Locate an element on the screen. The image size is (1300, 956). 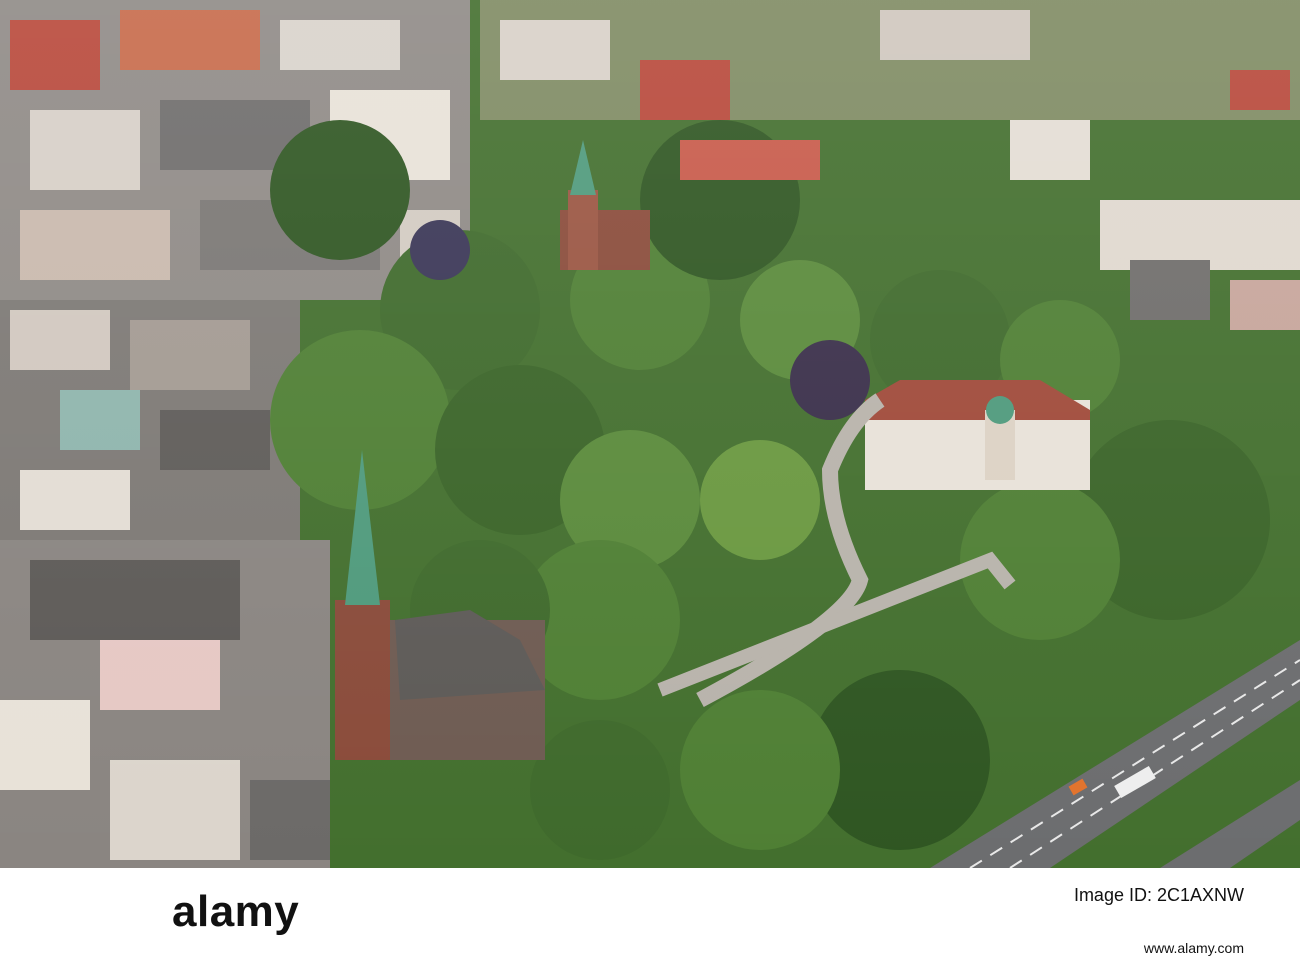
watermark-bar: alamy Image ID: 2C1AXNW www.alamy.com is located at coordinates (650, 912).